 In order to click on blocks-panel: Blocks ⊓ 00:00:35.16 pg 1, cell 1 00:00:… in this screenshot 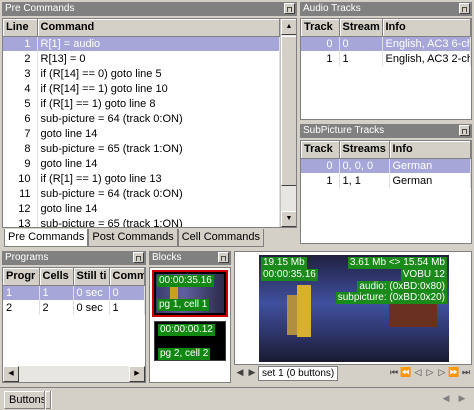, I will do `click(190, 317)`.